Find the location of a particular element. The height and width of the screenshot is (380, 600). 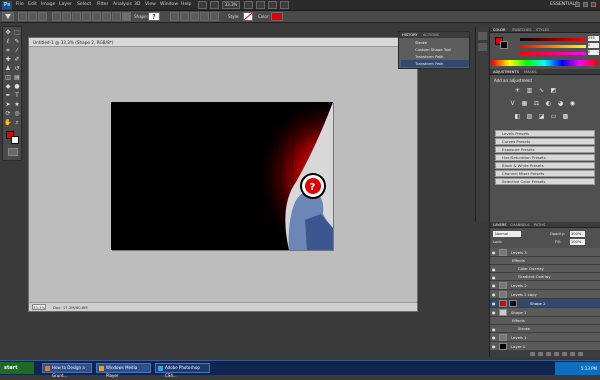

tab-masks: MASKS is located at coordinates (530, 72).